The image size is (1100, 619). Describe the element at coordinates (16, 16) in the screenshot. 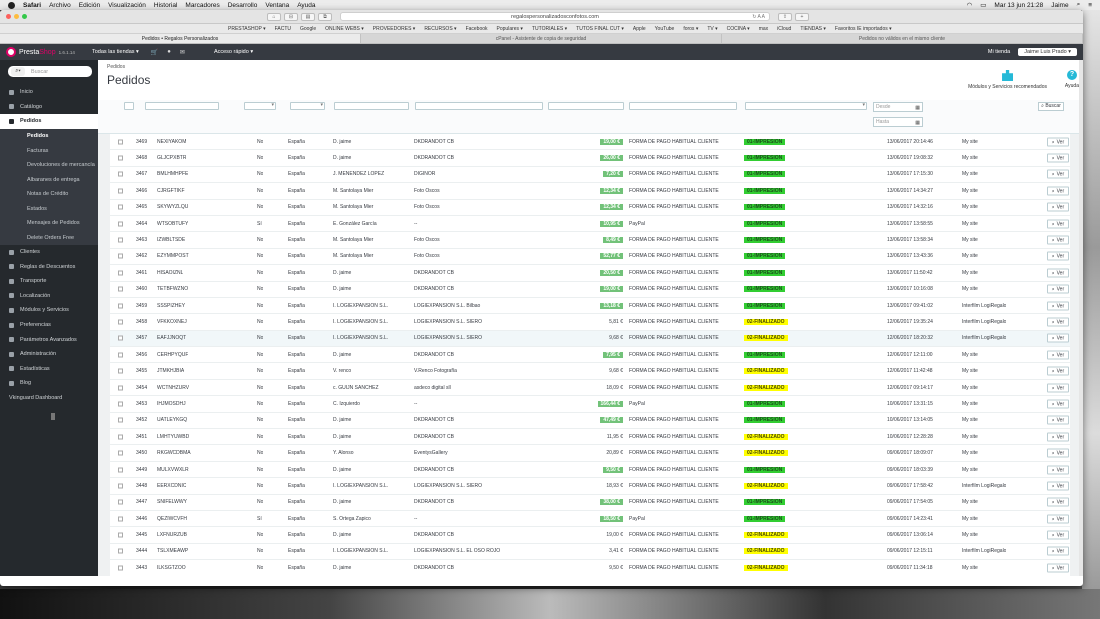

I see `minimize-icon` at that location.